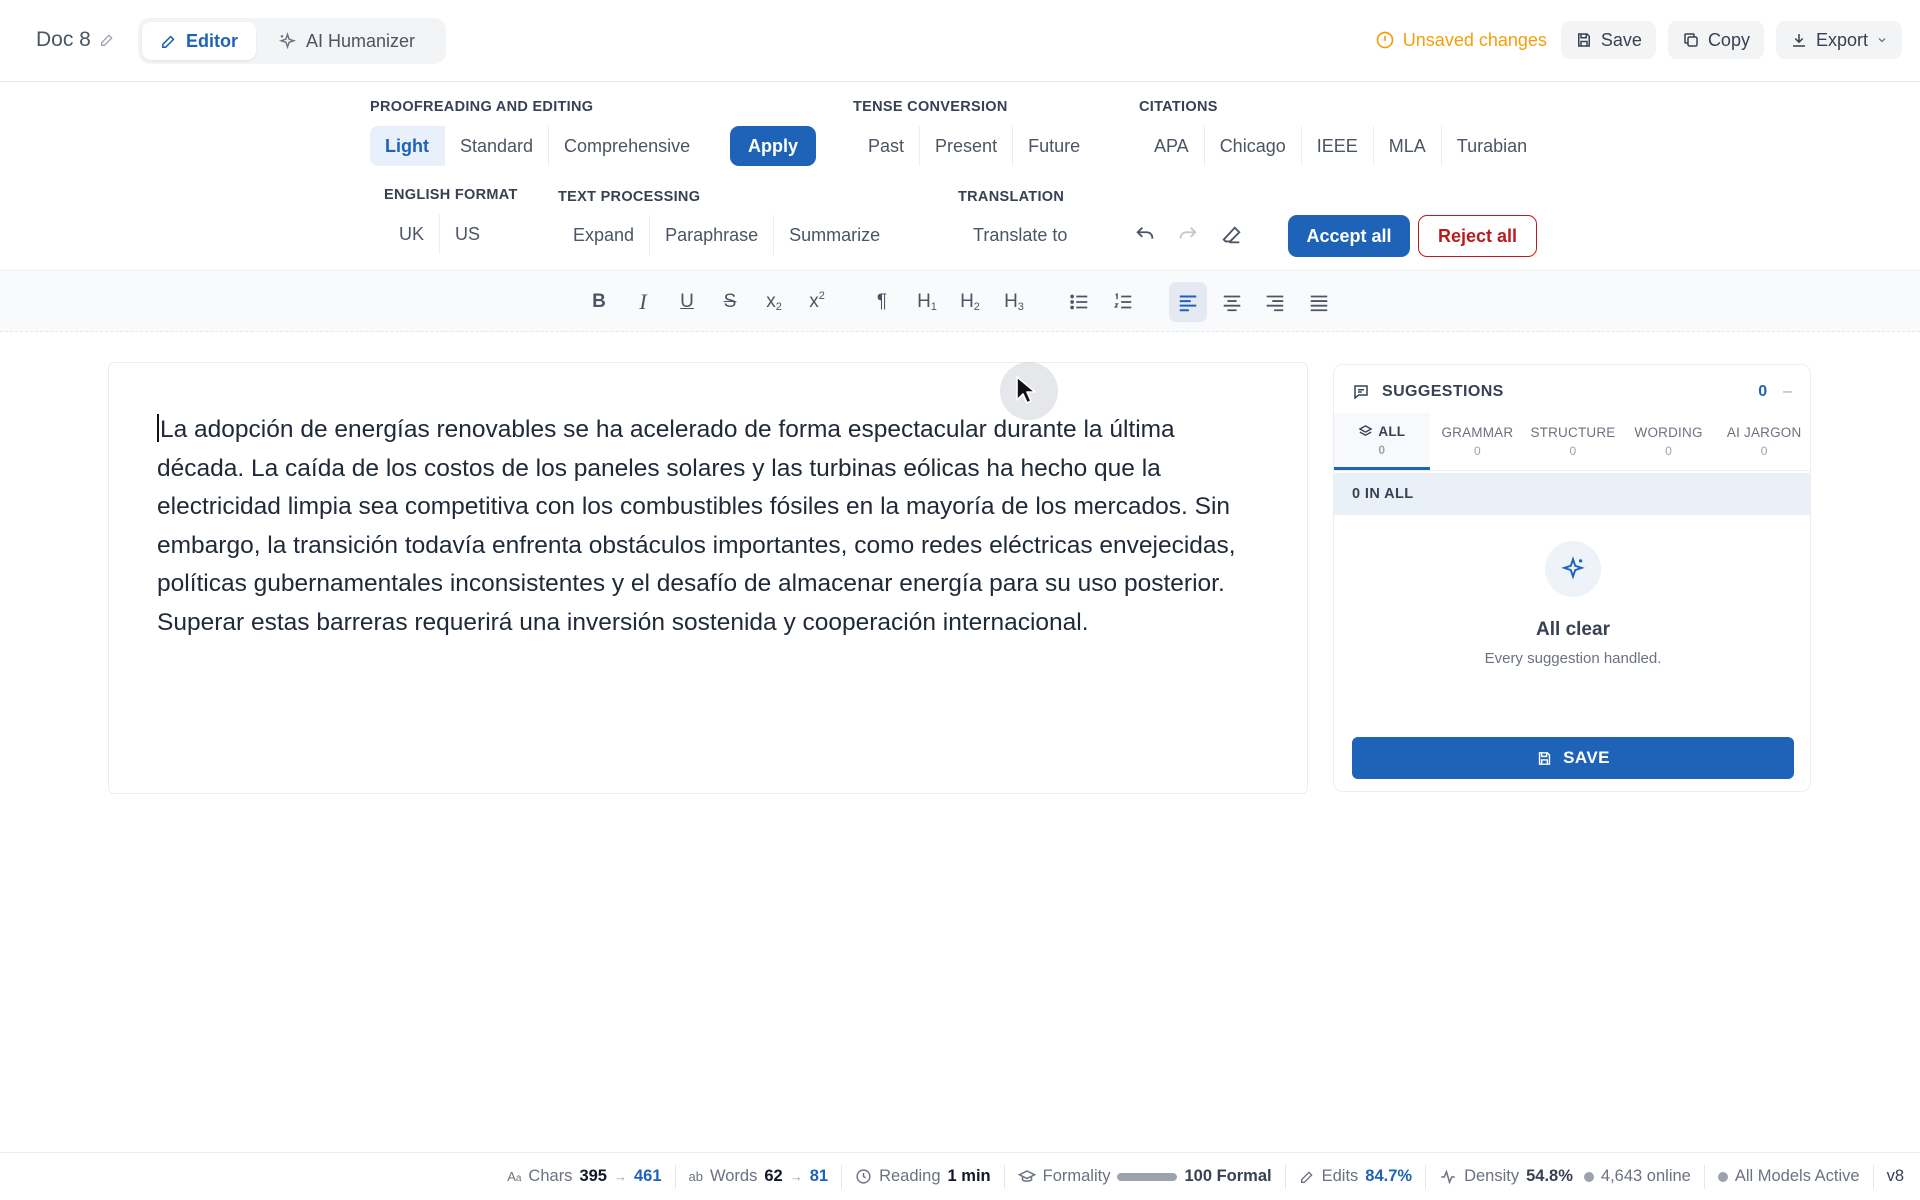  What do you see at coordinates (158, 428) in the screenshot?
I see `text-caret` at bounding box center [158, 428].